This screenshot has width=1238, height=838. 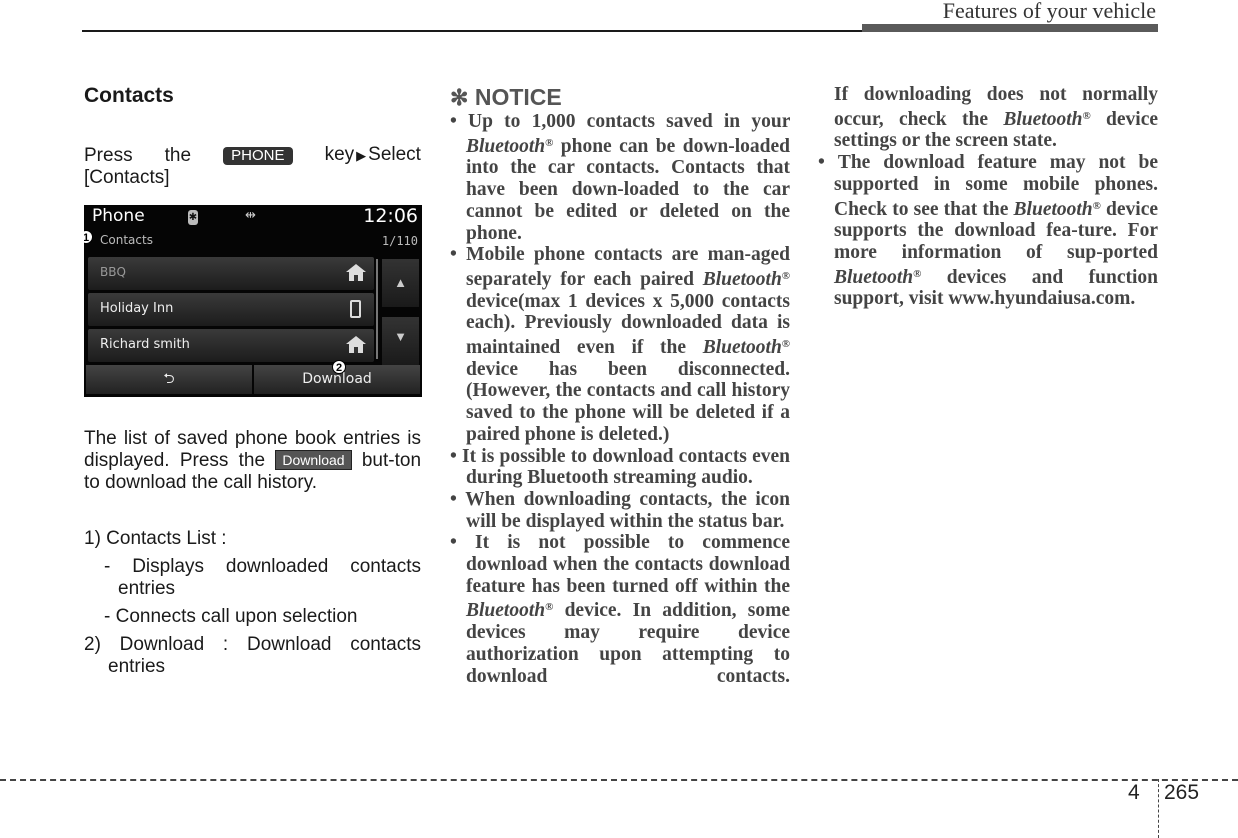 I want to click on header-rule, so click(x=472, y=31).